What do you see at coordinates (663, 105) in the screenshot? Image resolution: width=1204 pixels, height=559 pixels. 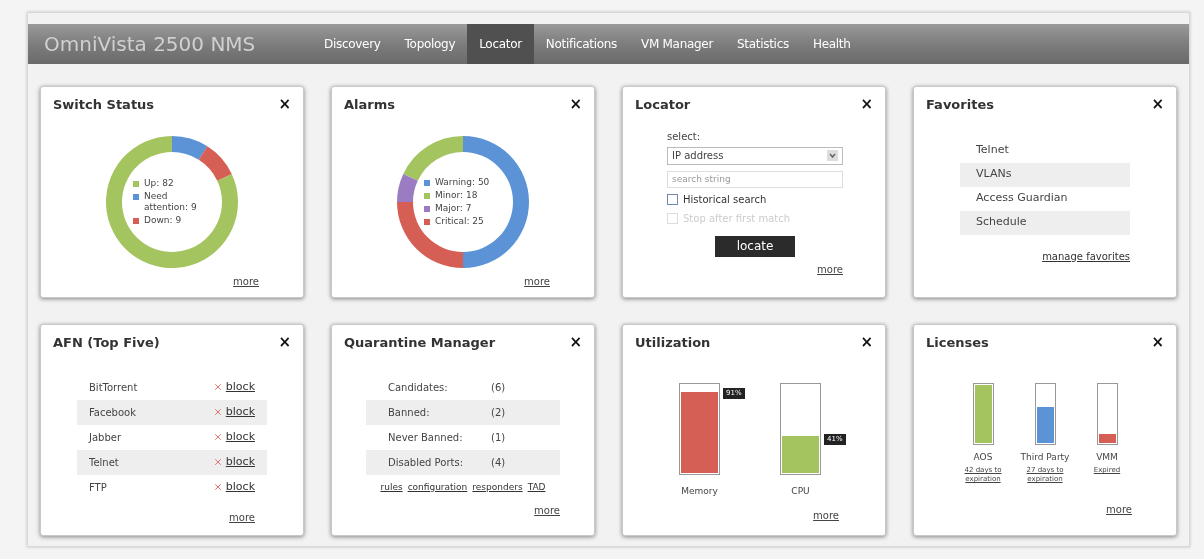 I see `widget-title: Locator` at bounding box center [663, 105].